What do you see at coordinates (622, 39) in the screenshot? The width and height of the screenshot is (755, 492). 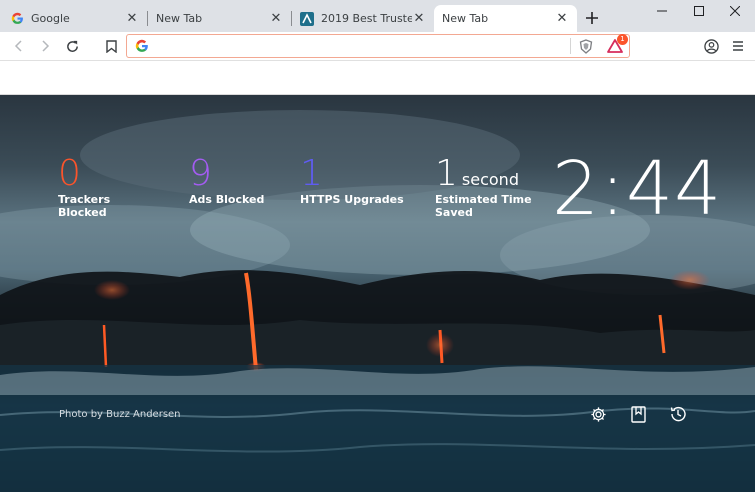 I see `rewards-badge: 1` at bounding box center [622, 39].